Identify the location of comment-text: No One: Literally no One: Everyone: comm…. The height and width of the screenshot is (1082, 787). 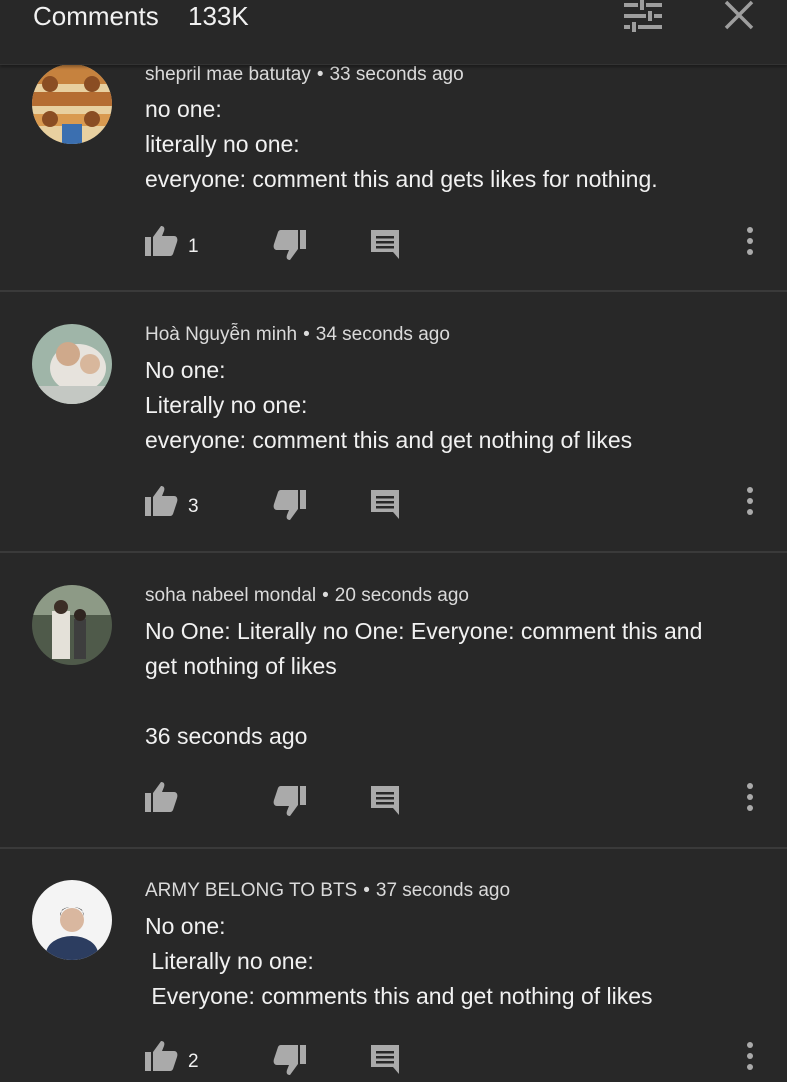
(424, 683).